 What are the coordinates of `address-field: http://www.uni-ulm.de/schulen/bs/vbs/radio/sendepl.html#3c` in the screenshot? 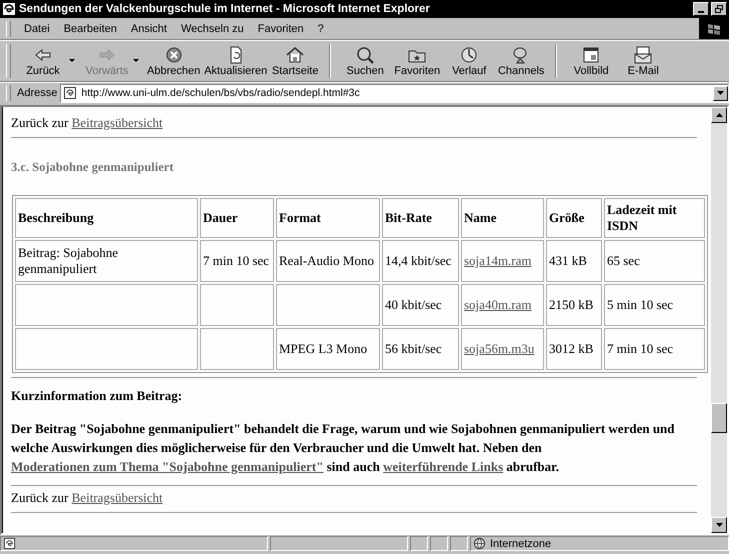 It's located at (394, 93).